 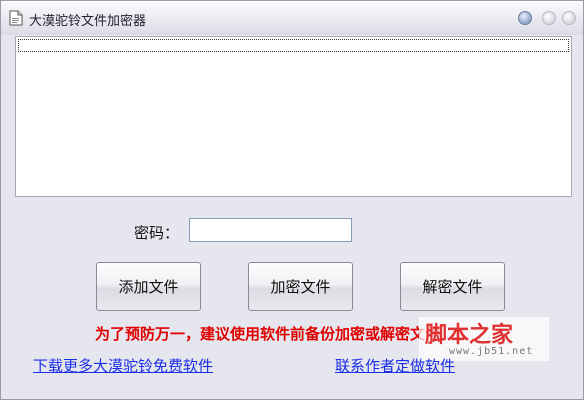 What do you see at coordinates (569, 18) in the screenshot?
I see `close-button` at bounding box center [569, 18].